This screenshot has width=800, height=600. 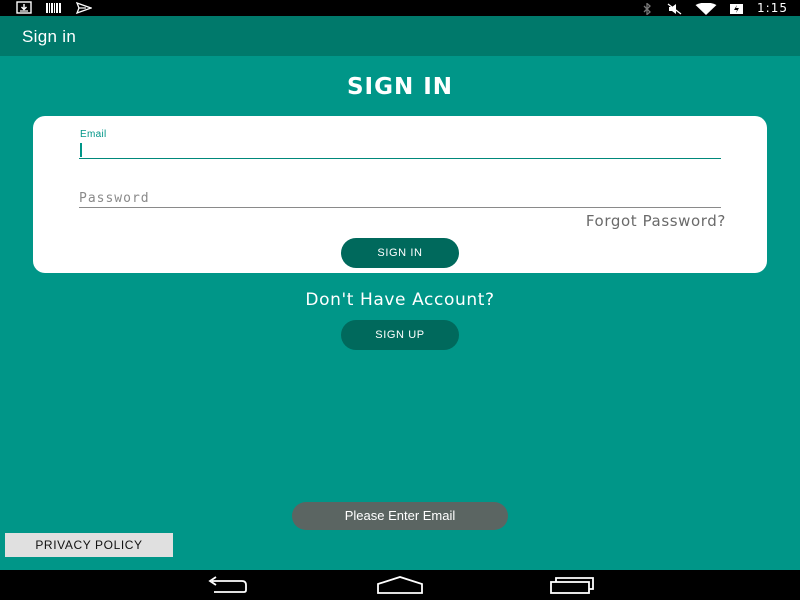 I want to click on recents-icon, so click(x=572, y=585).